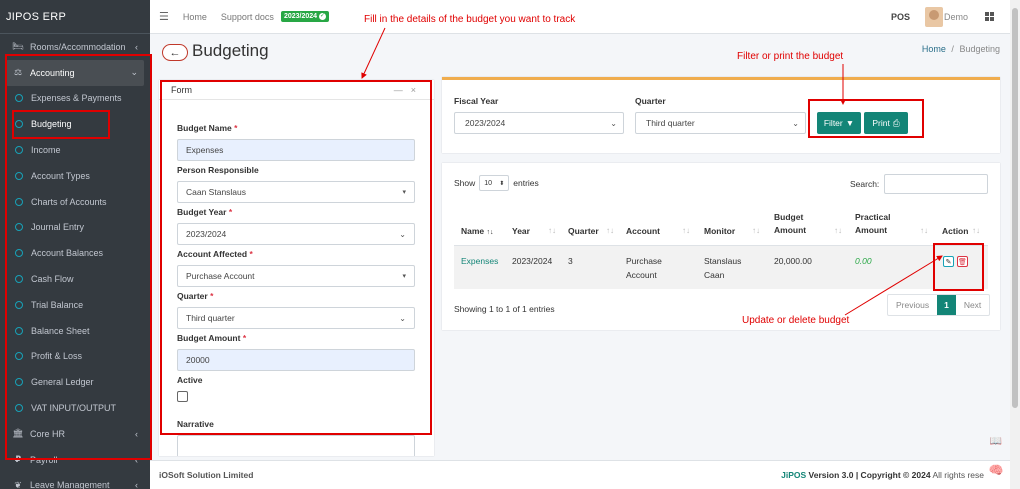 This screenshot has height=489, width=1020. I want to click on scrollbar, so click(1015, 244).